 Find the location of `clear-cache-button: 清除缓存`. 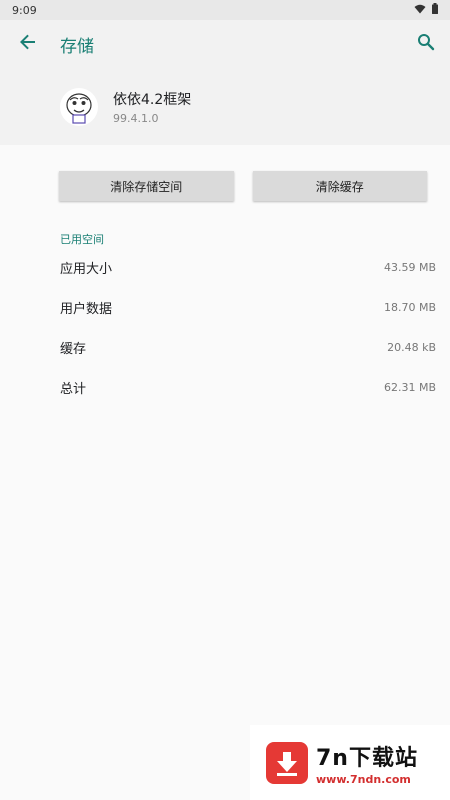

clear-cache-button: 清除缓存 is located at coordinates (339, 186).